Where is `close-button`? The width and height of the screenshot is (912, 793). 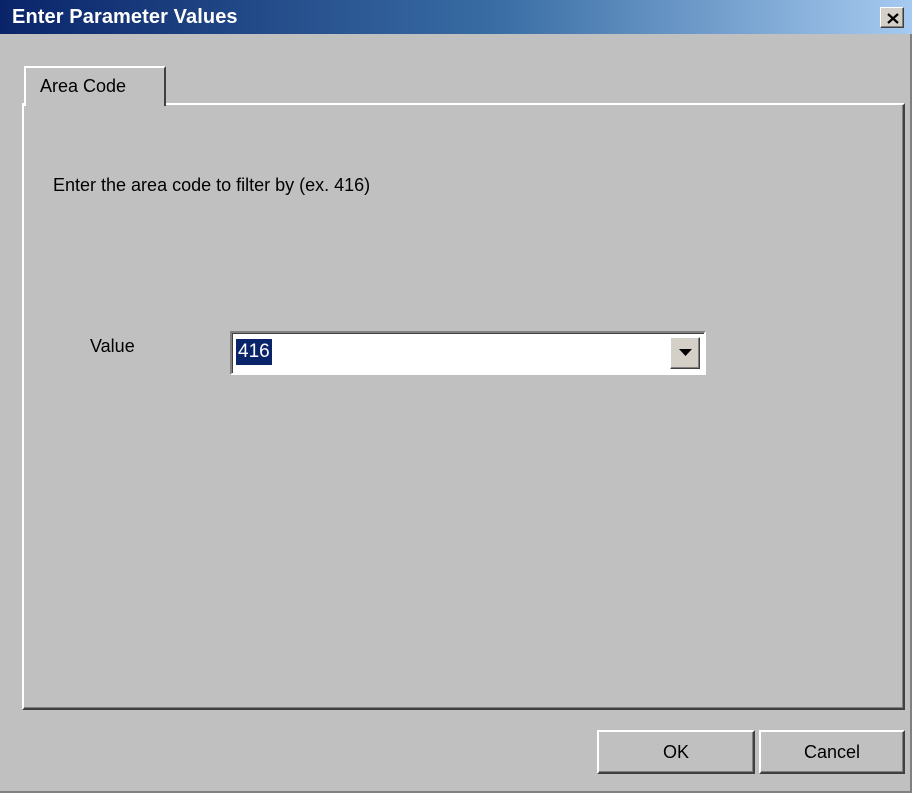 close-button is located at coordinates (892, 17).